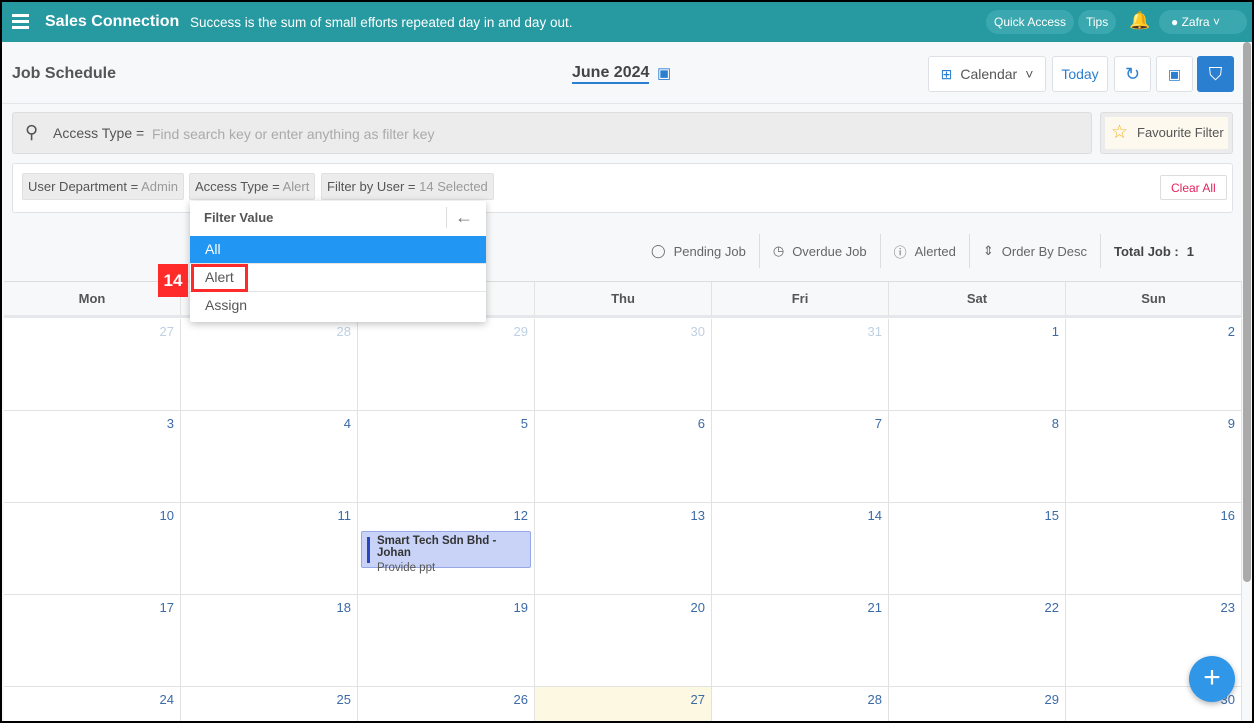  I want to click on day-cell: 24, so click(92, 704).